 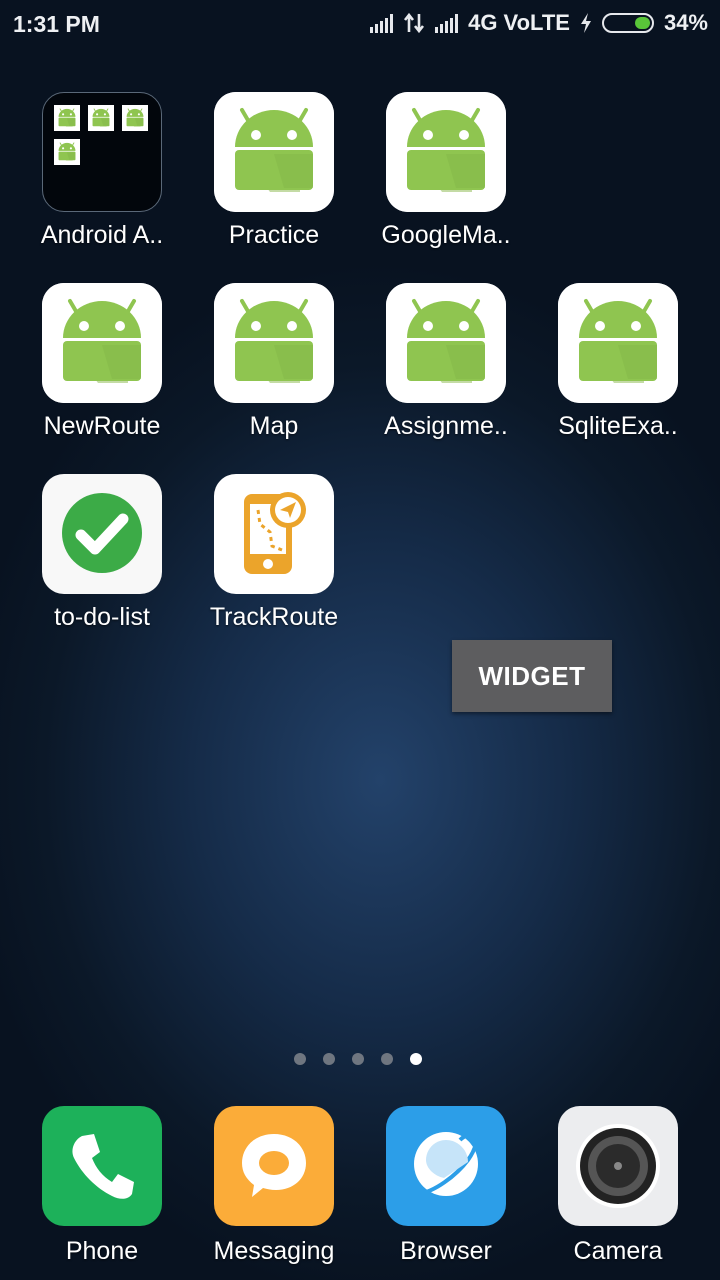 I want to click on app-map: Map, so click(x=274, y=362).